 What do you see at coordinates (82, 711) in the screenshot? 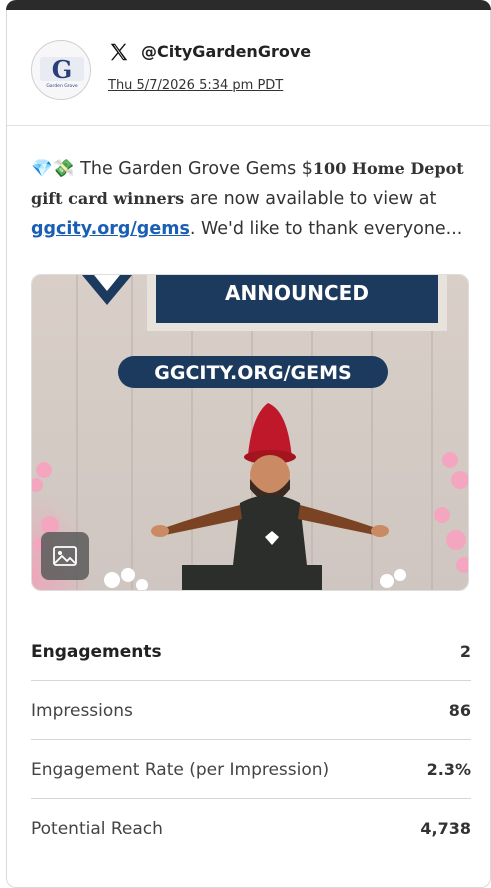
I see `stat-label: Impressions` at bounding box center [82, 711].